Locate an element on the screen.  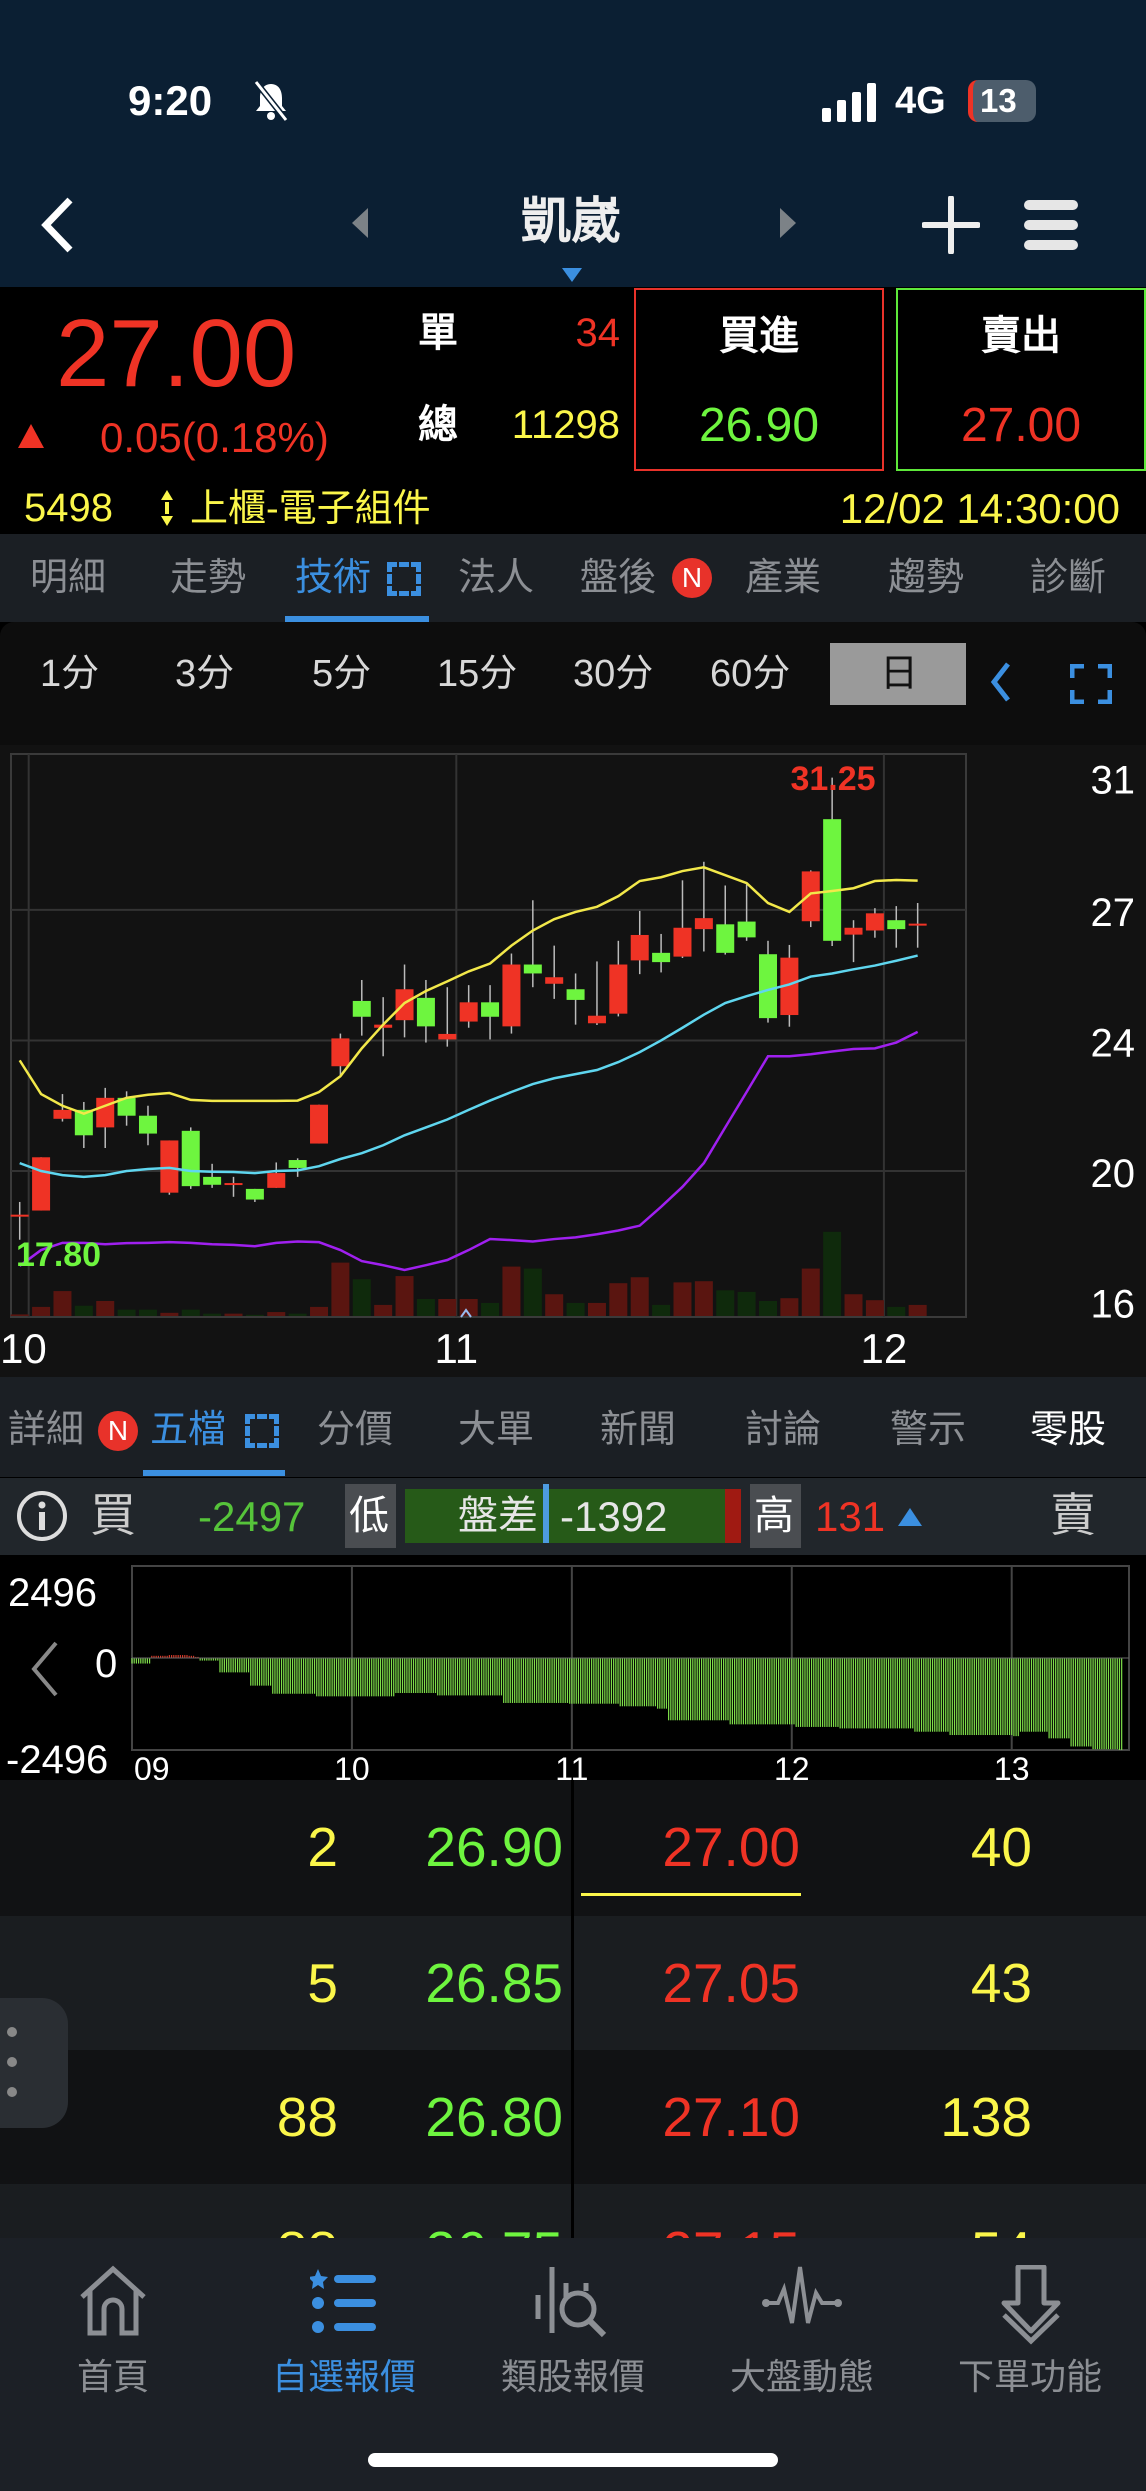
period-0: 1分 is located at coordinates (69, 674).